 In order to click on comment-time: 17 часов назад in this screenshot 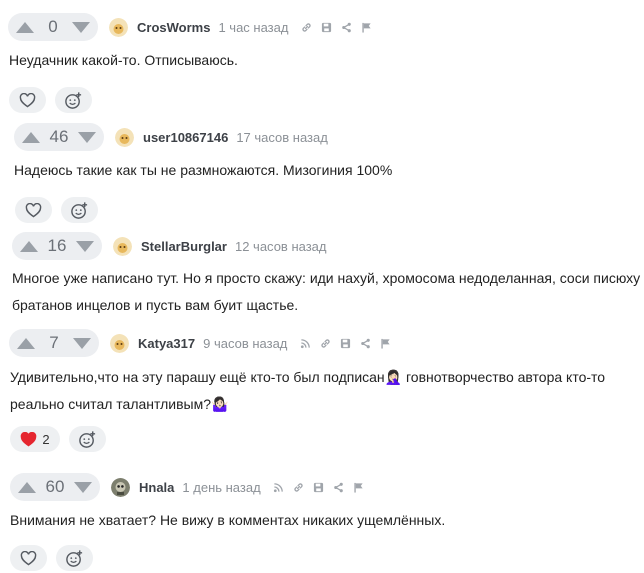, I will do `click(282, 137)`.